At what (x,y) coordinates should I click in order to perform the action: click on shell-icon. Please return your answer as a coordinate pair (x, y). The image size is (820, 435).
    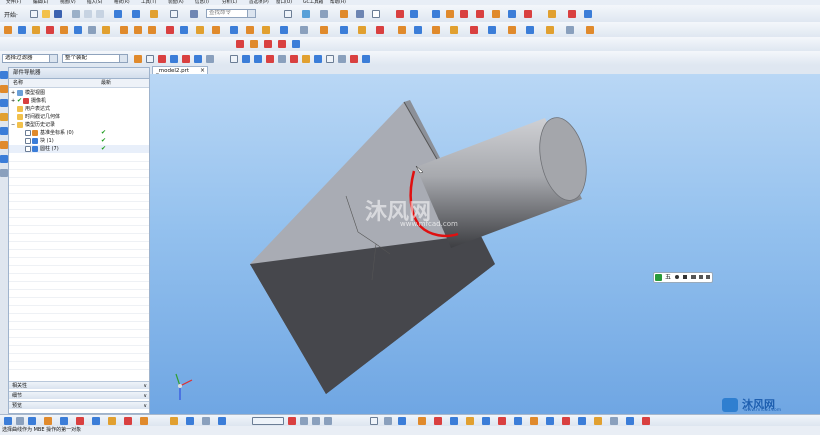
    Looking at the image, I should click on (200, 30).